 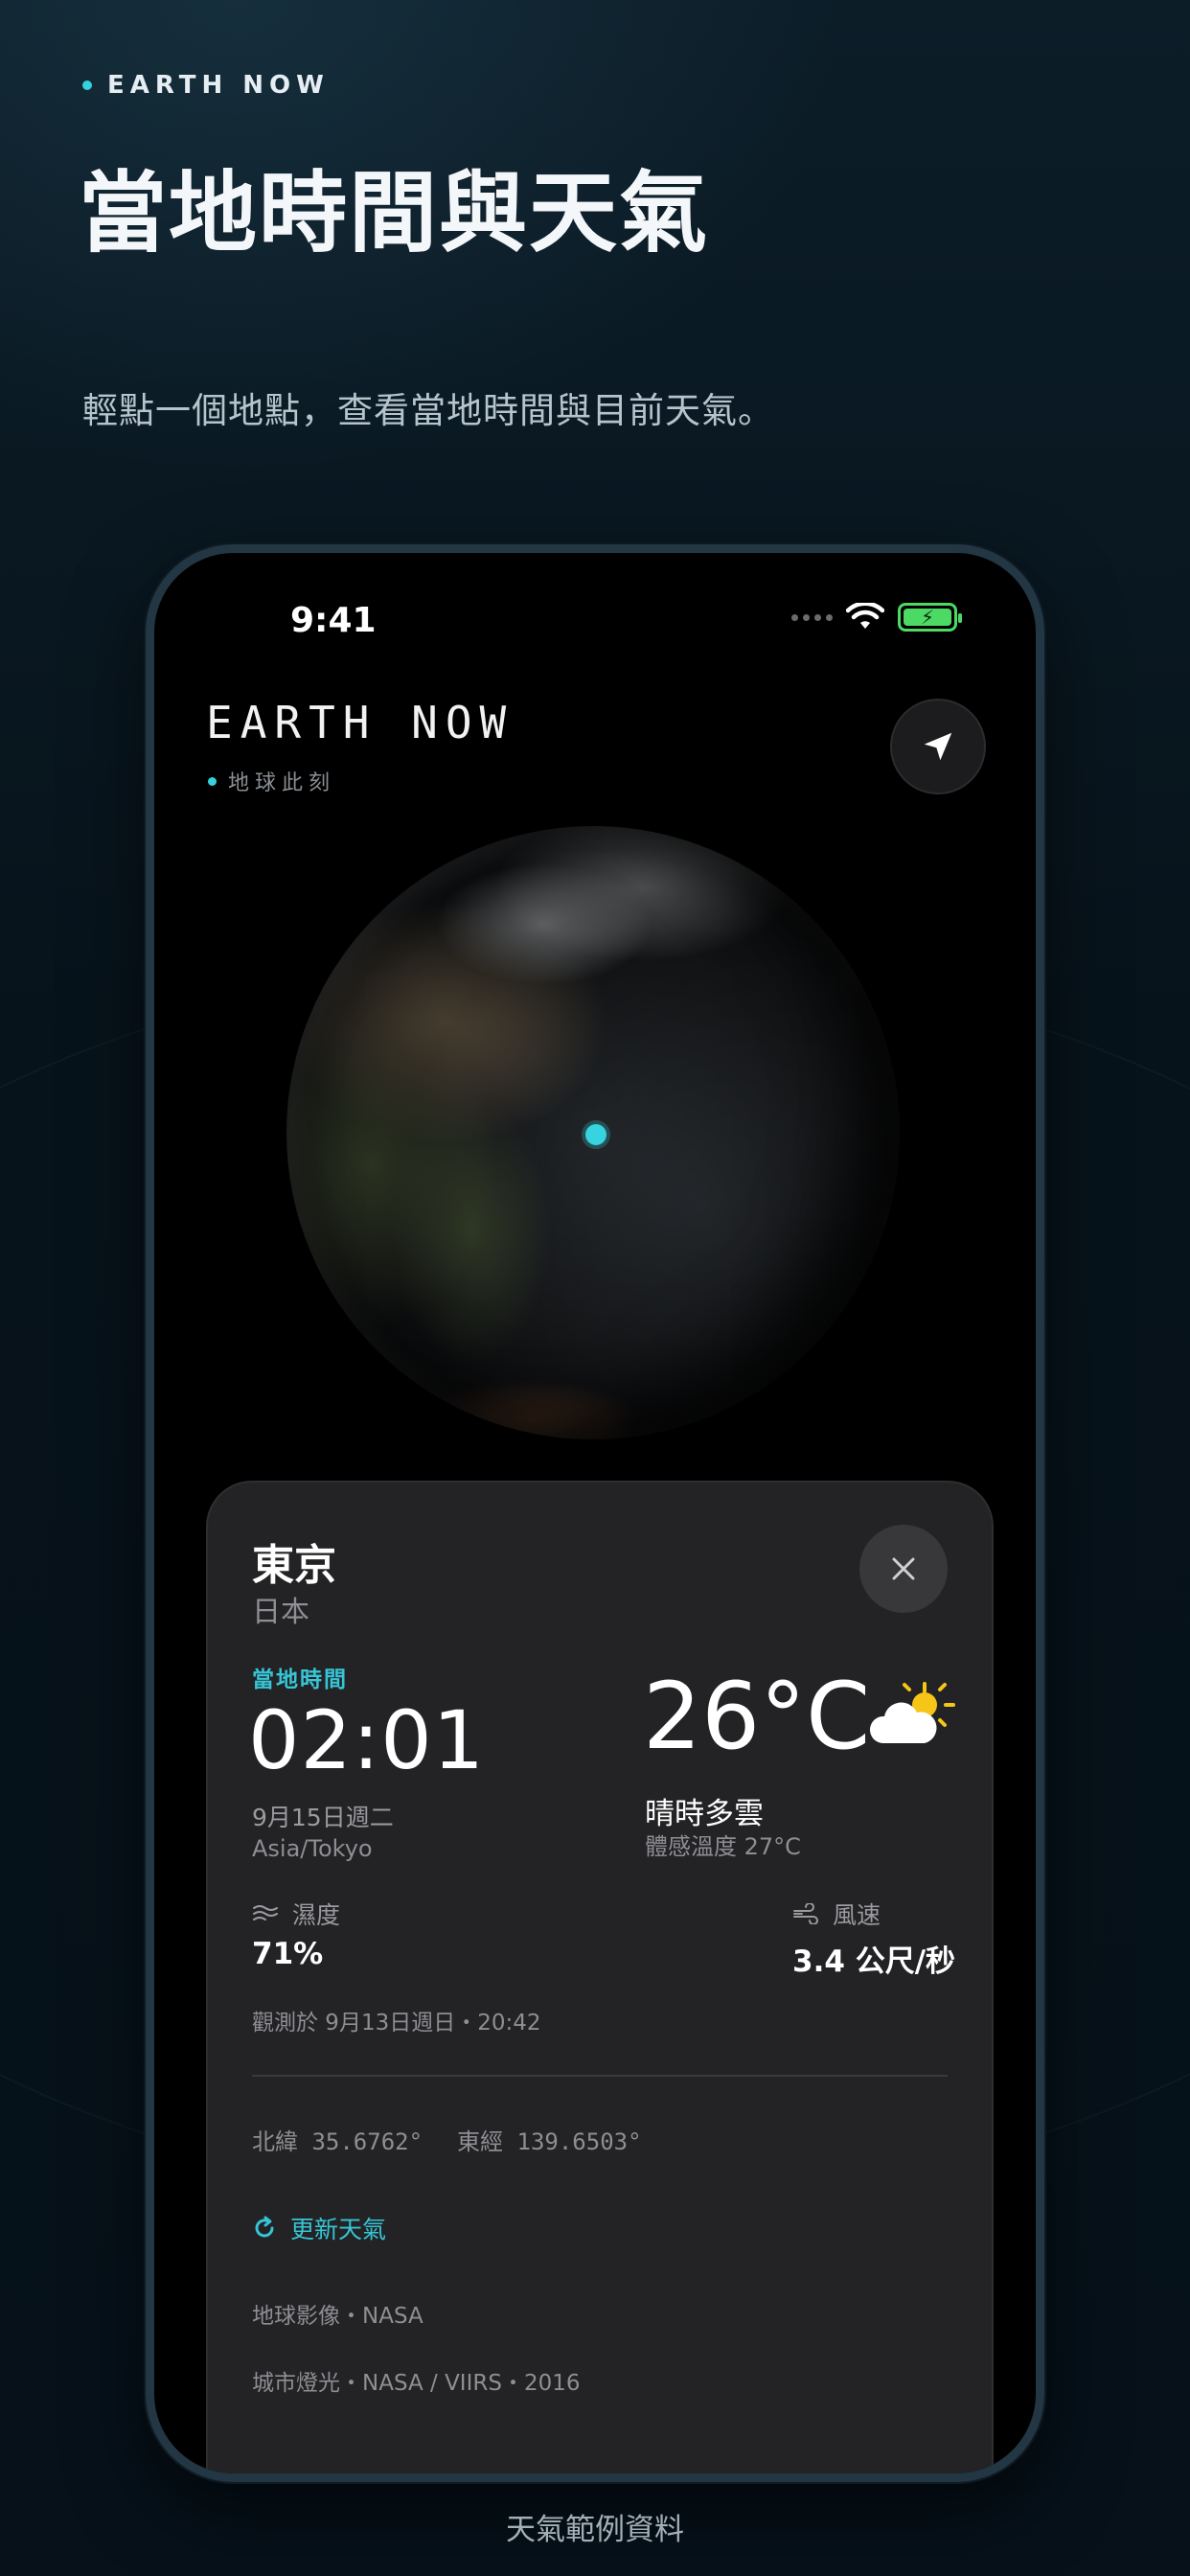 I want to click on city-name: 東京, so click(x=294, y=1565).